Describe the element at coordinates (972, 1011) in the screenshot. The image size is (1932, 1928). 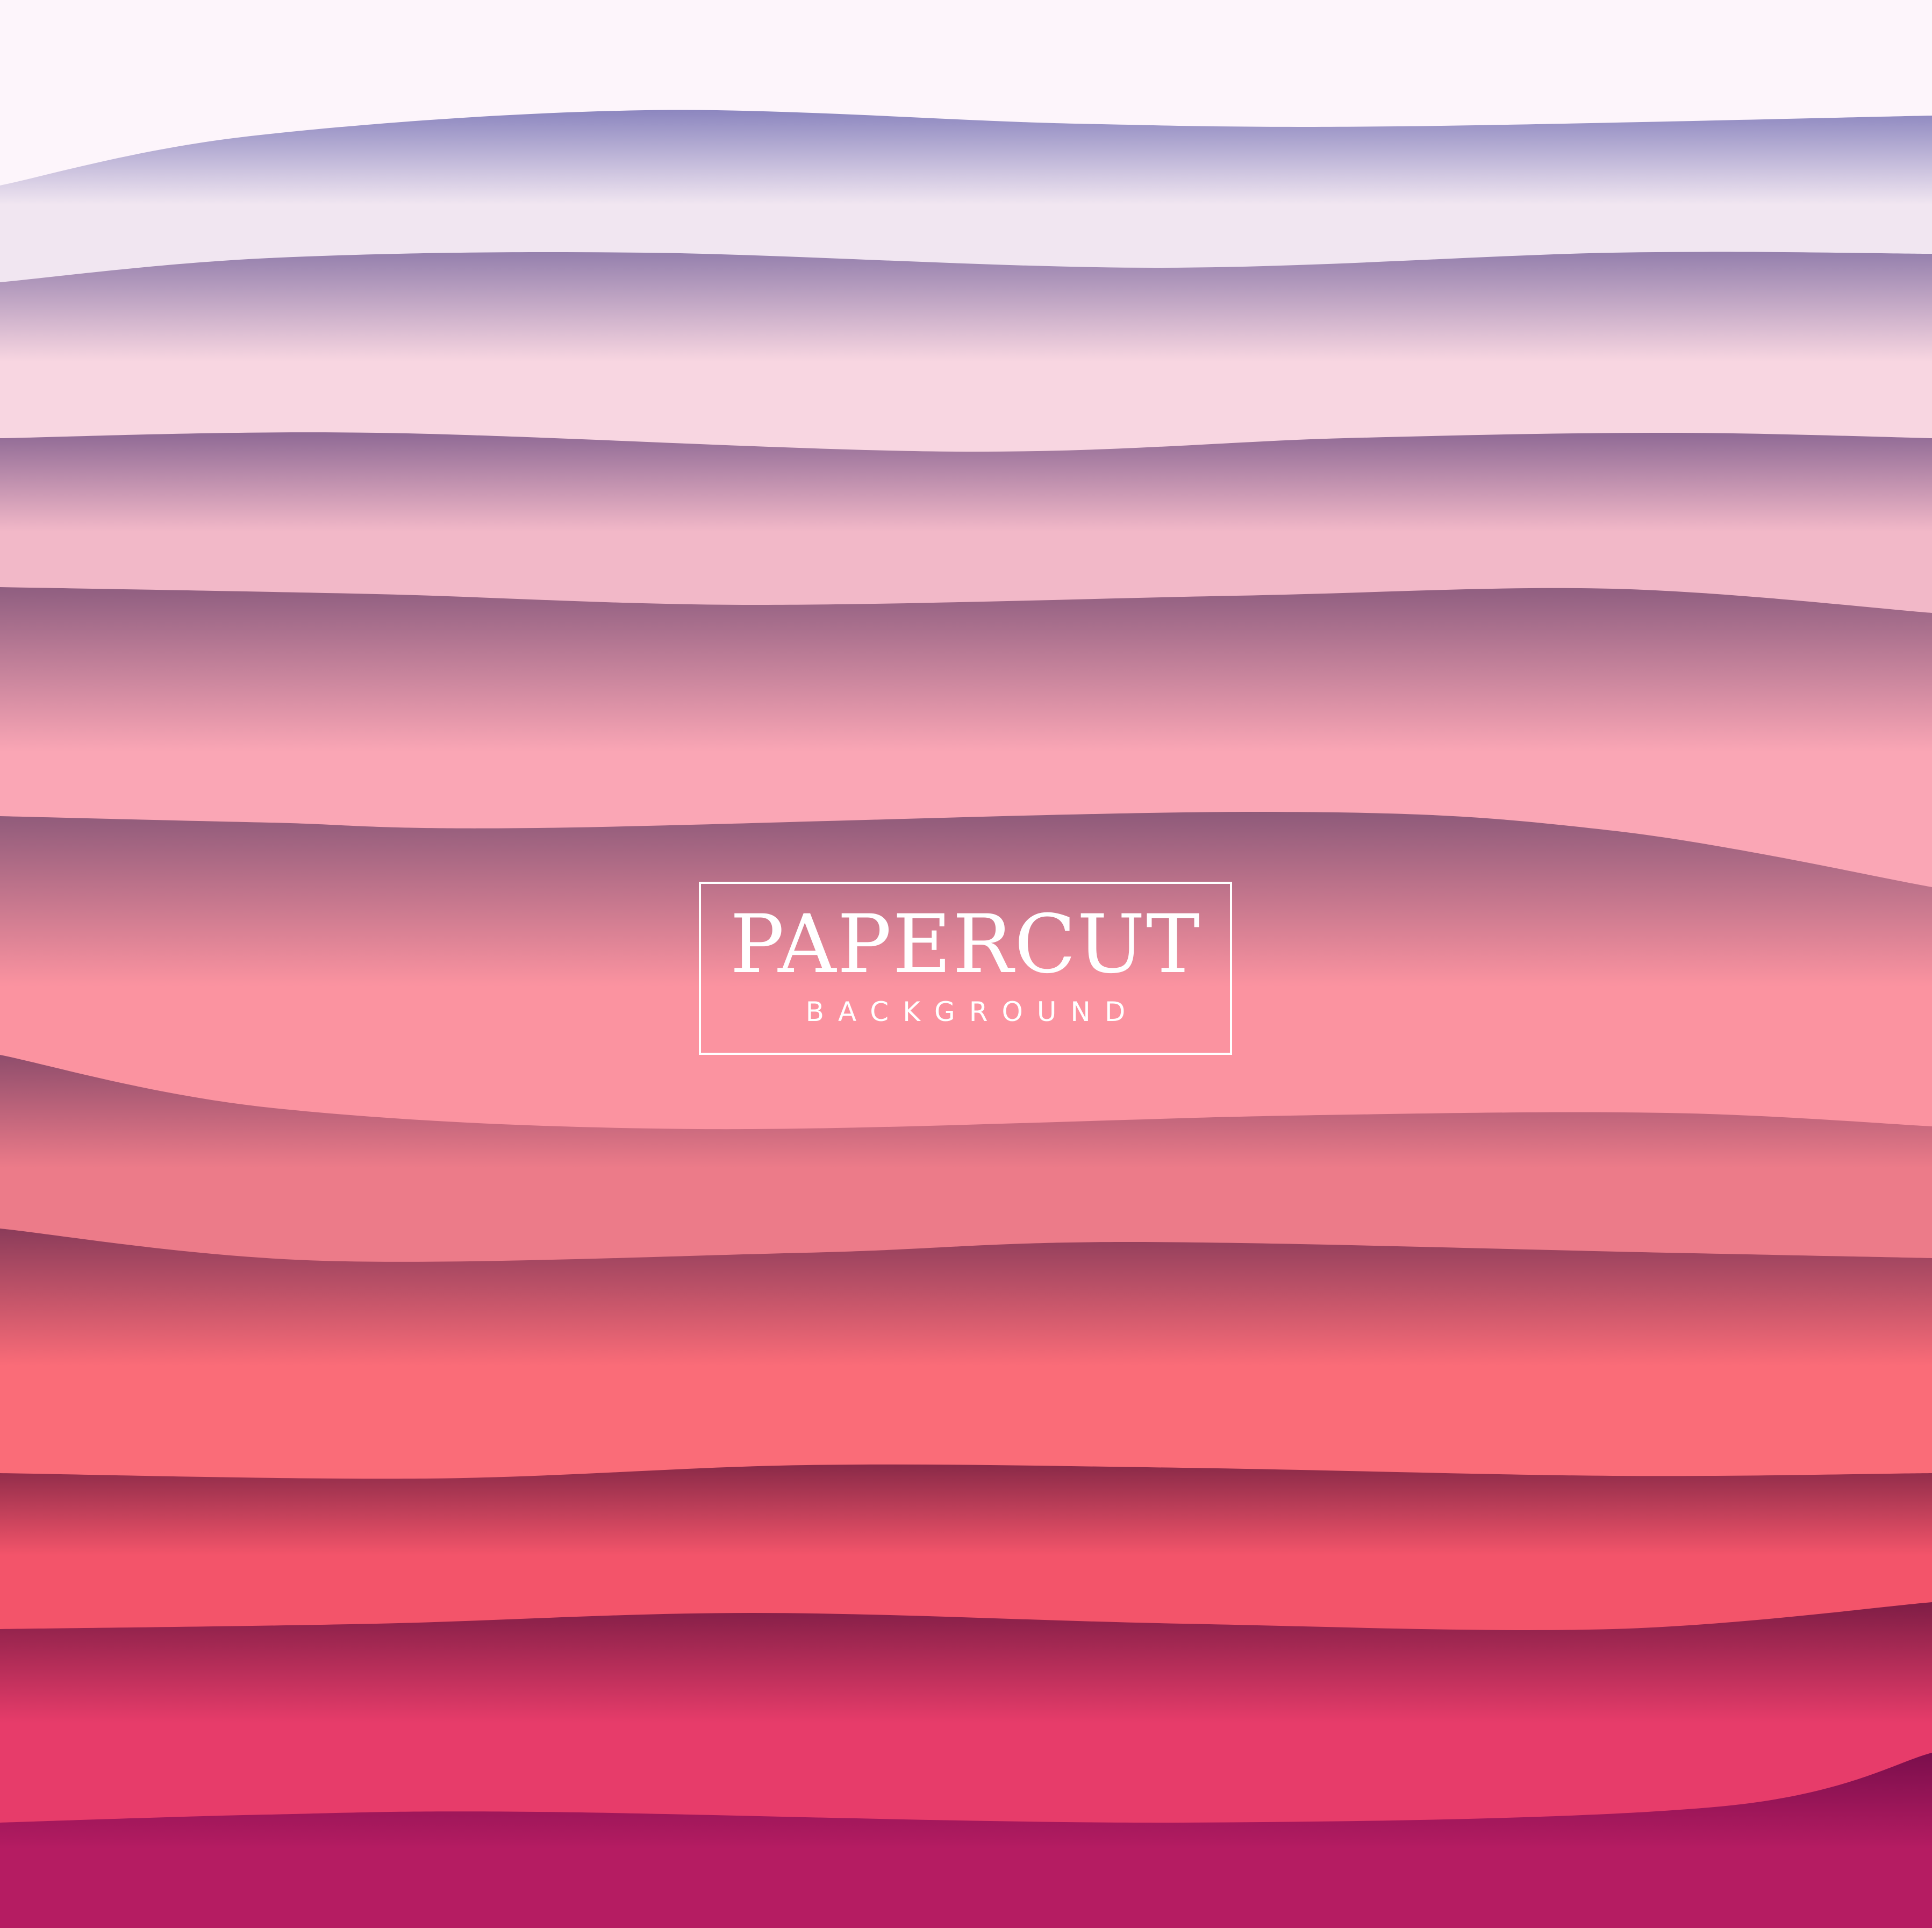
I see `subtitle-text: BACKGROUND` at that location.